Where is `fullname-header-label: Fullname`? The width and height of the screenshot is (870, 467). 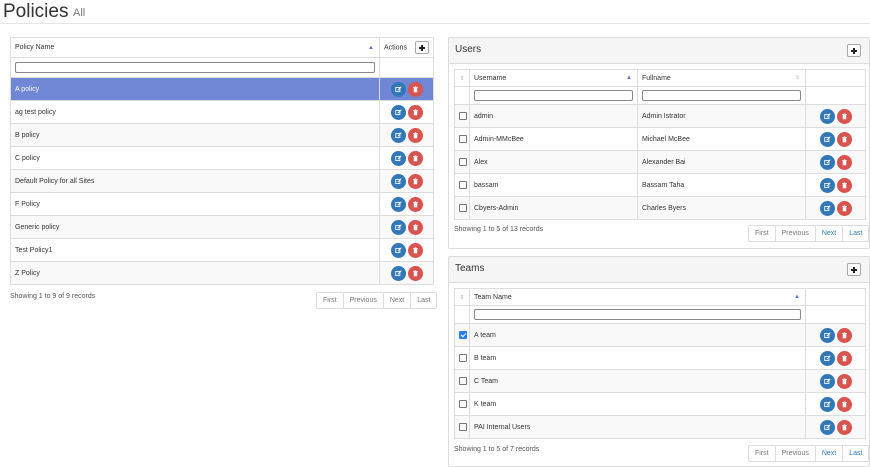
fullname-header-label: Fullname is located at coordinates (656, 78).